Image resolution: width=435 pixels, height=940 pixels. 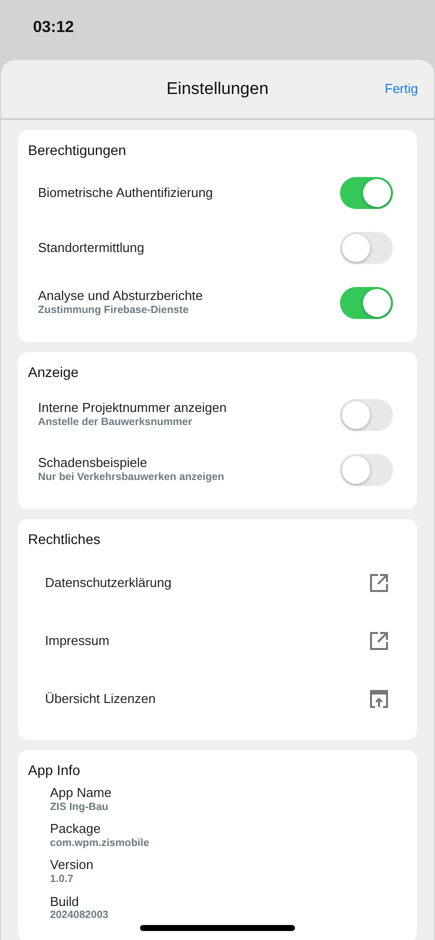 What do you see at coordinates (55, 770) in the screenshot?
I see `section-title: App Info` at bounding box center [55, 770].